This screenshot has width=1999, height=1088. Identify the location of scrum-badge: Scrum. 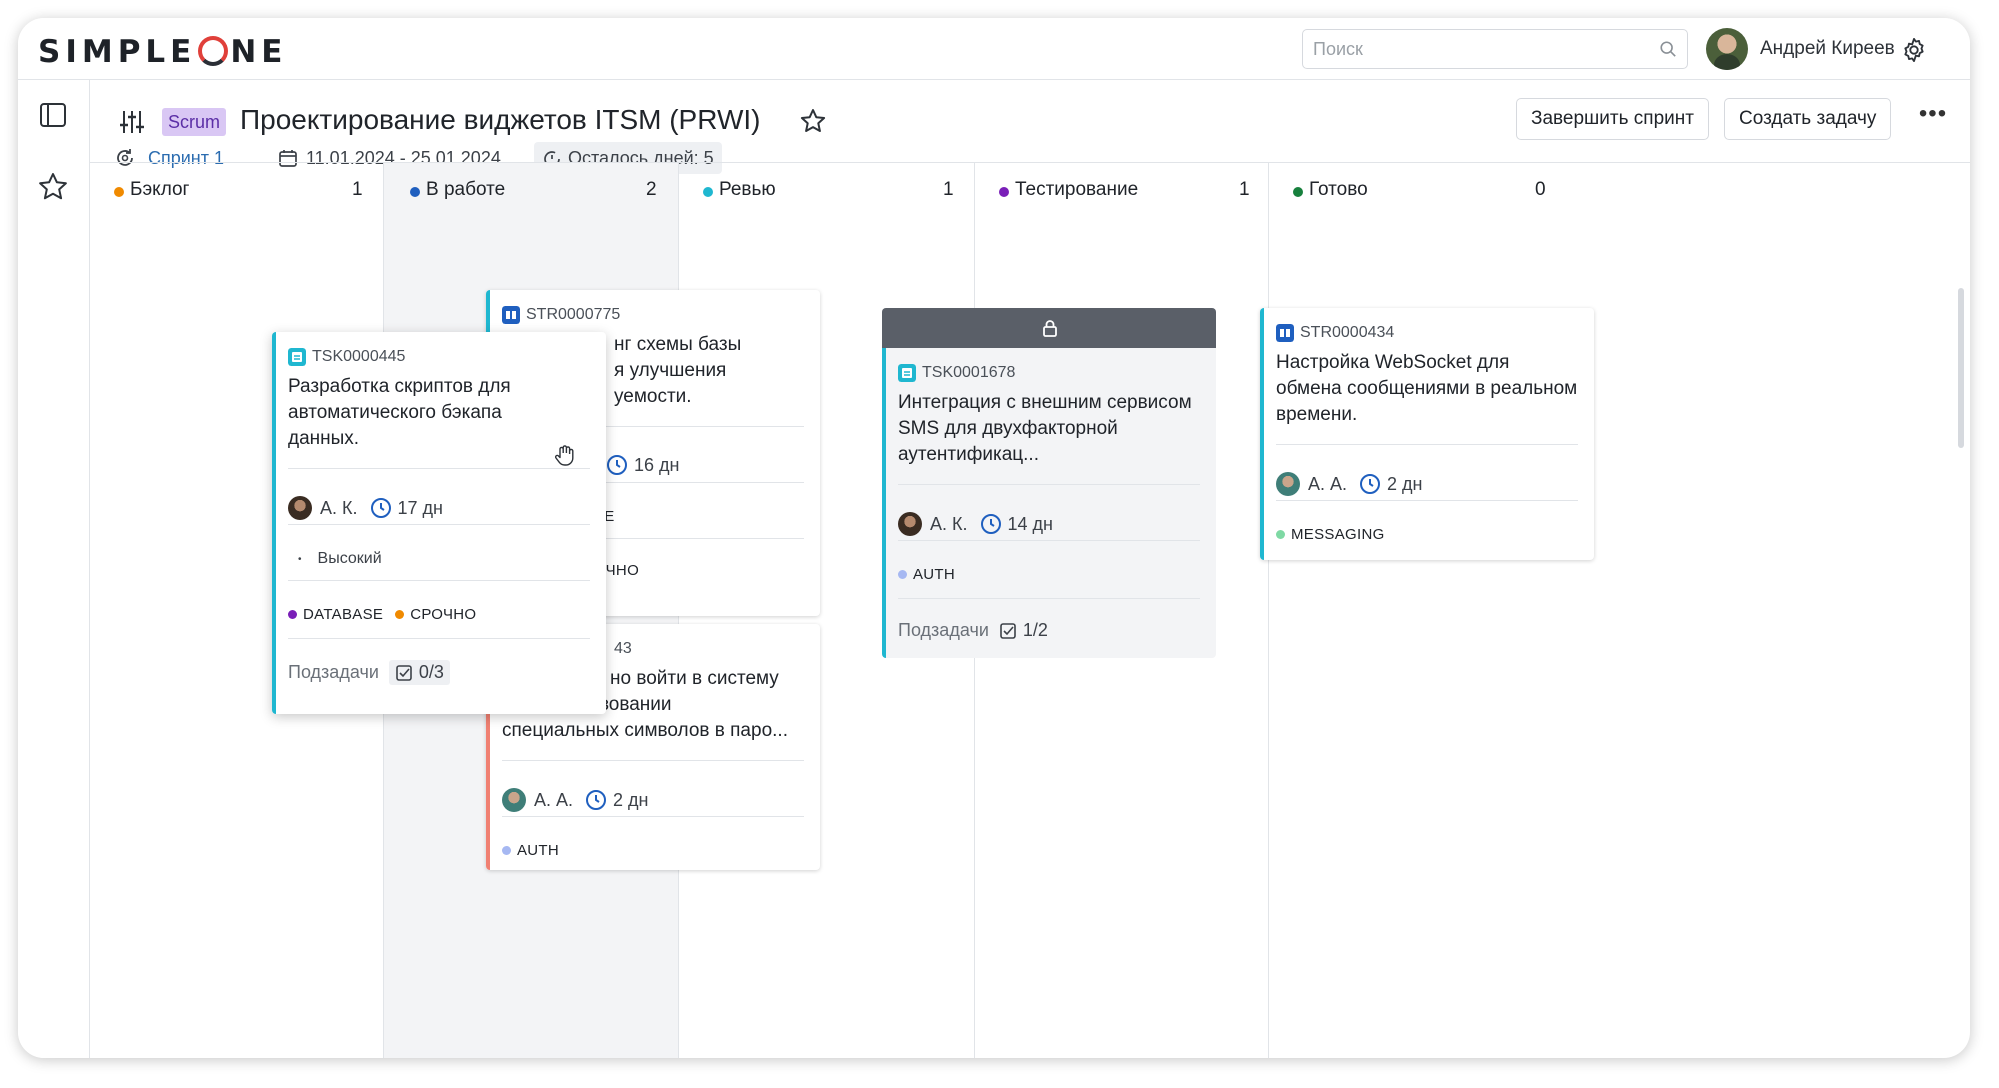
(194, 122).